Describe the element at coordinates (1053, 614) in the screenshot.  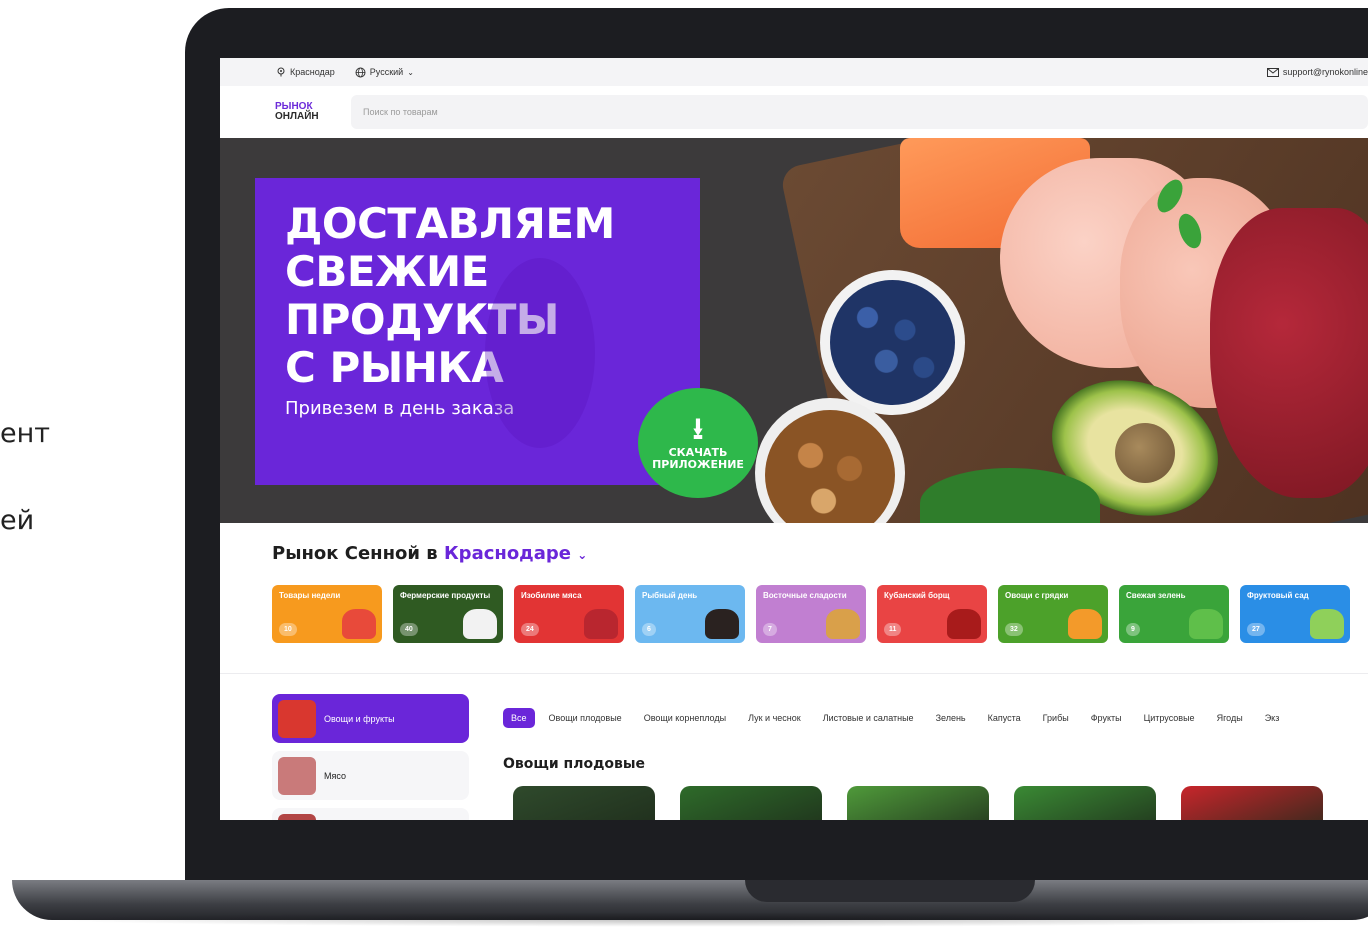
I see `category-card: Овощи с грядки 32` at that location.